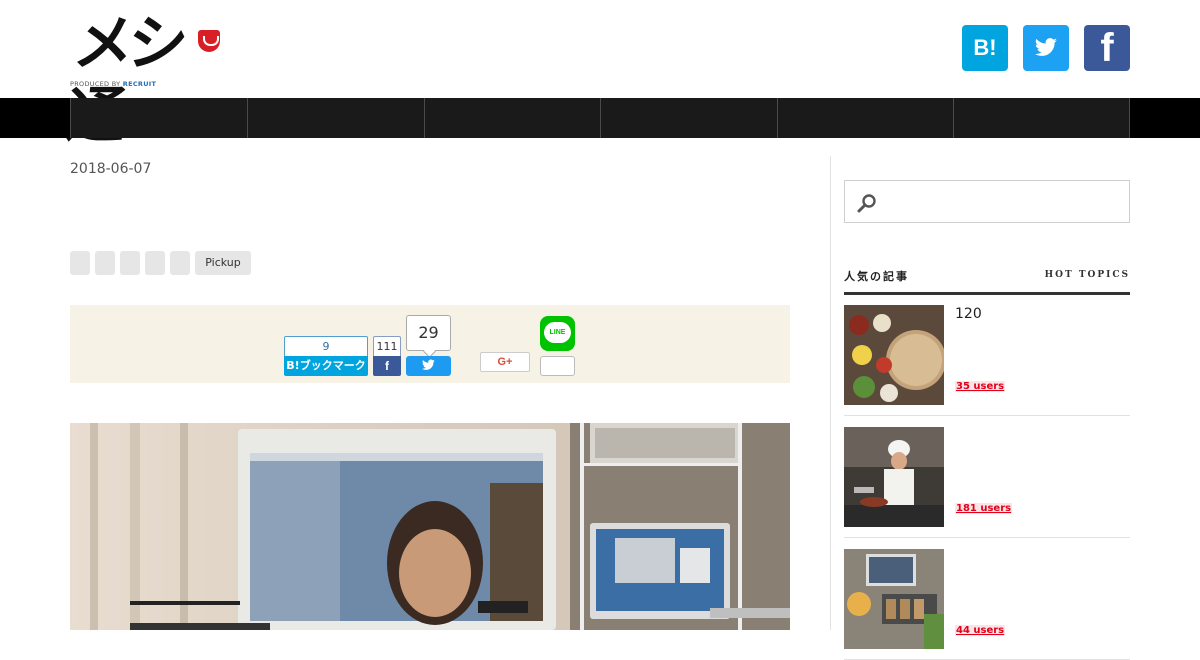 The image size is (1200, 660). Describe the element at coordinates (968, 314) in the screenshot. I see `topic-title: 120` at that location.